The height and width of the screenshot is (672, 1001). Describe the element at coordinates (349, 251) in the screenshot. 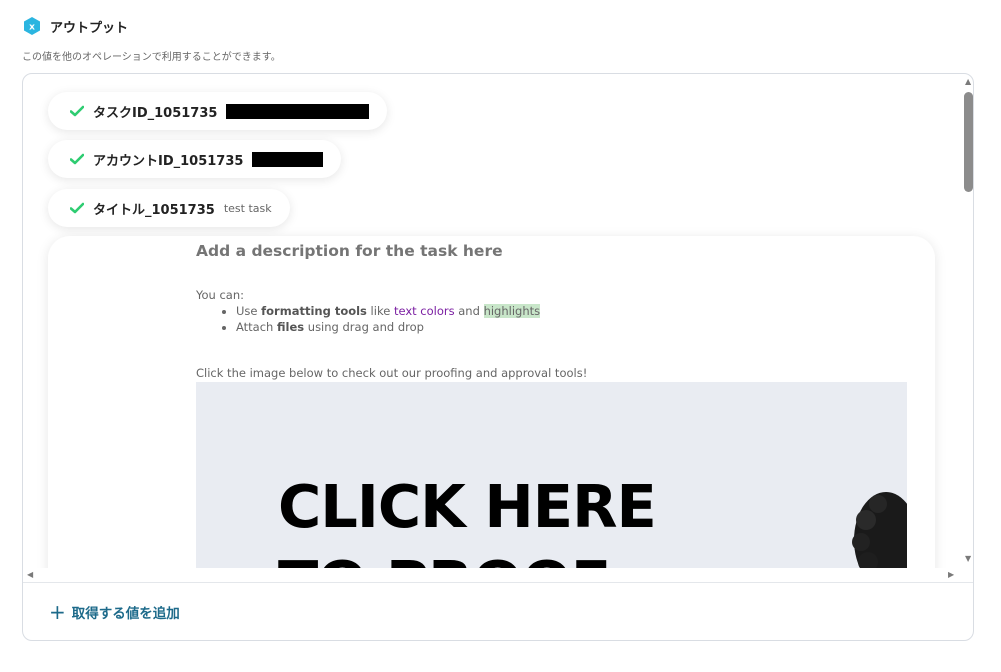

I see `description-heading: Add a description for the task here` at that location.